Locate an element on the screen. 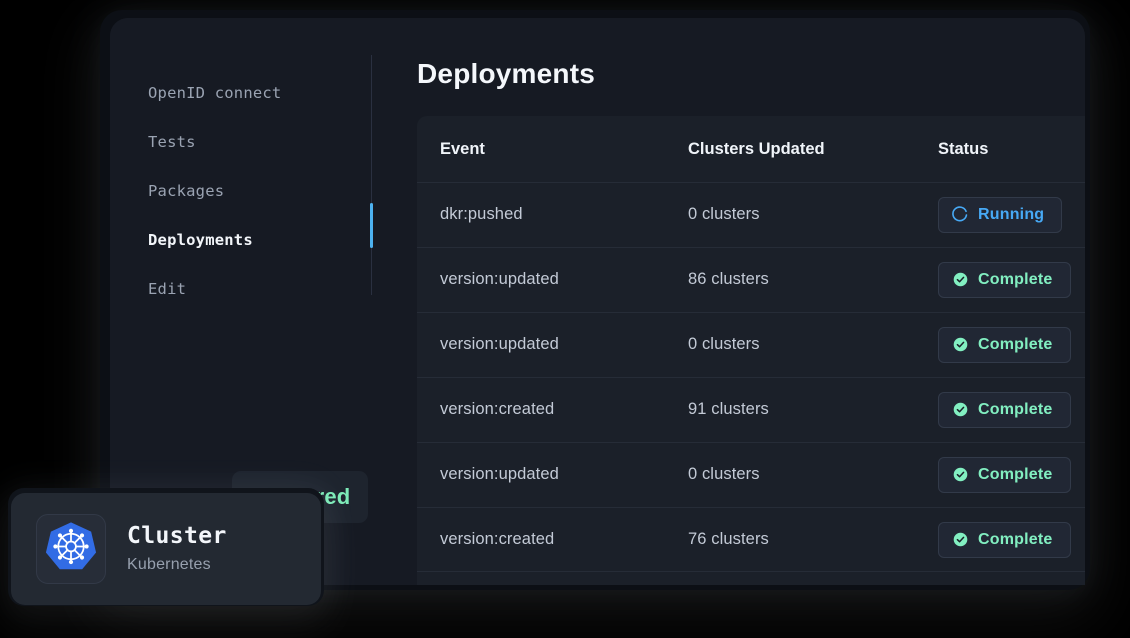 This screenshot has width=1130, height=638. sidebar-item-label: Deployments is located at coordinates (200, 240).